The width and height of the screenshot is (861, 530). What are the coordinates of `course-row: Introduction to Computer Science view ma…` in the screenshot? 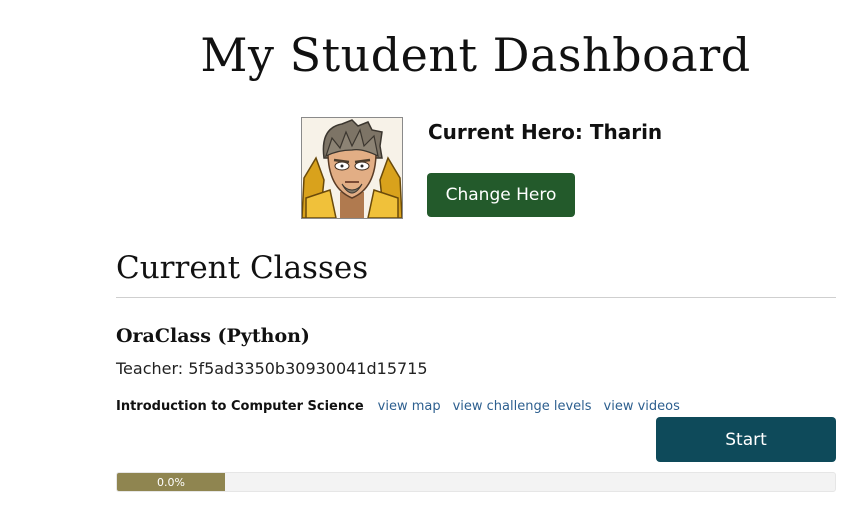 It's located at (404, 406).